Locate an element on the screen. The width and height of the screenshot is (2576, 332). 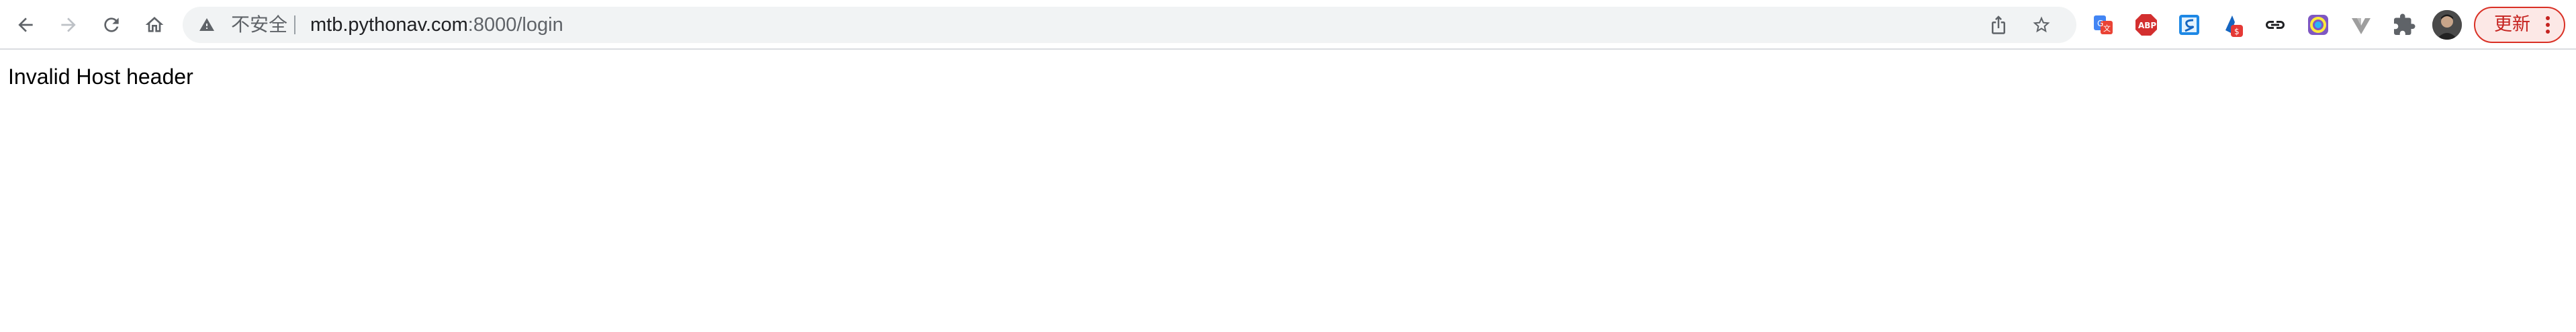
security-status-label: 不安全 is located at coordinates (259, 25).